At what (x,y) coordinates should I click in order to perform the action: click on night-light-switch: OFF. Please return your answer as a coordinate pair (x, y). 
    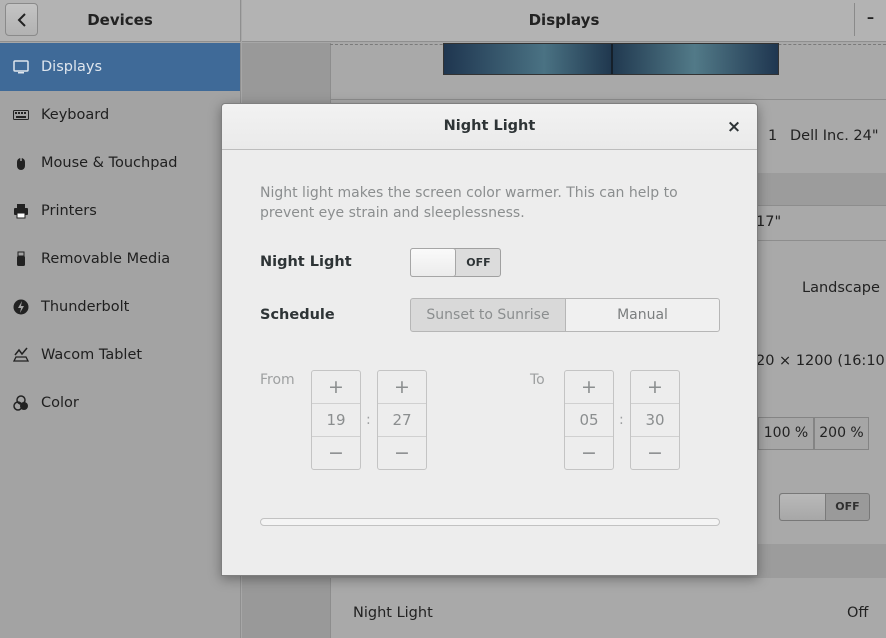
    Looking at the image, I should click on (455, 262).